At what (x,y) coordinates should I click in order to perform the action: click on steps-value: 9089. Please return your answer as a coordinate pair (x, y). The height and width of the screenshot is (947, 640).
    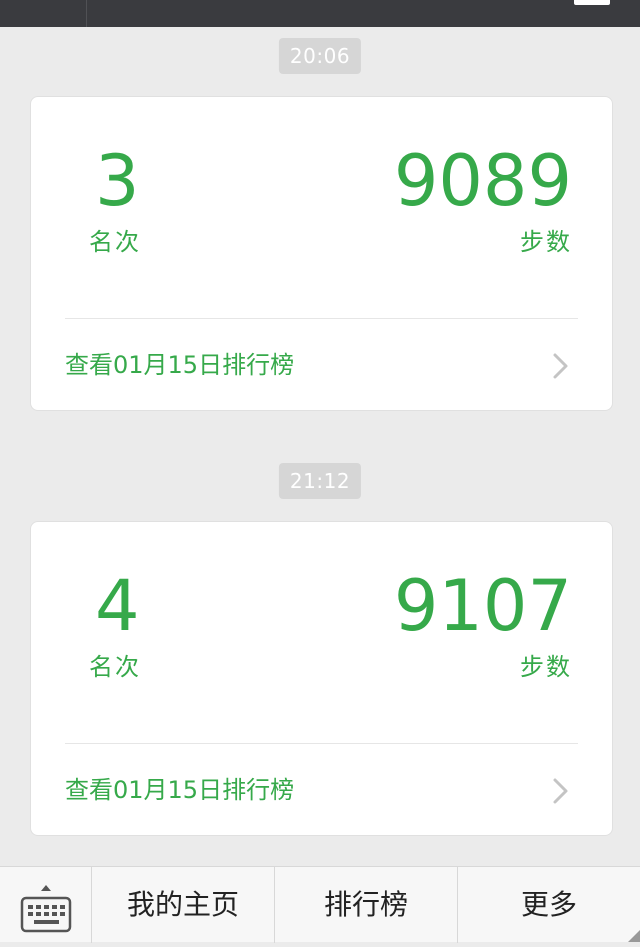
    Looking at the image, I should click on (482, 181).